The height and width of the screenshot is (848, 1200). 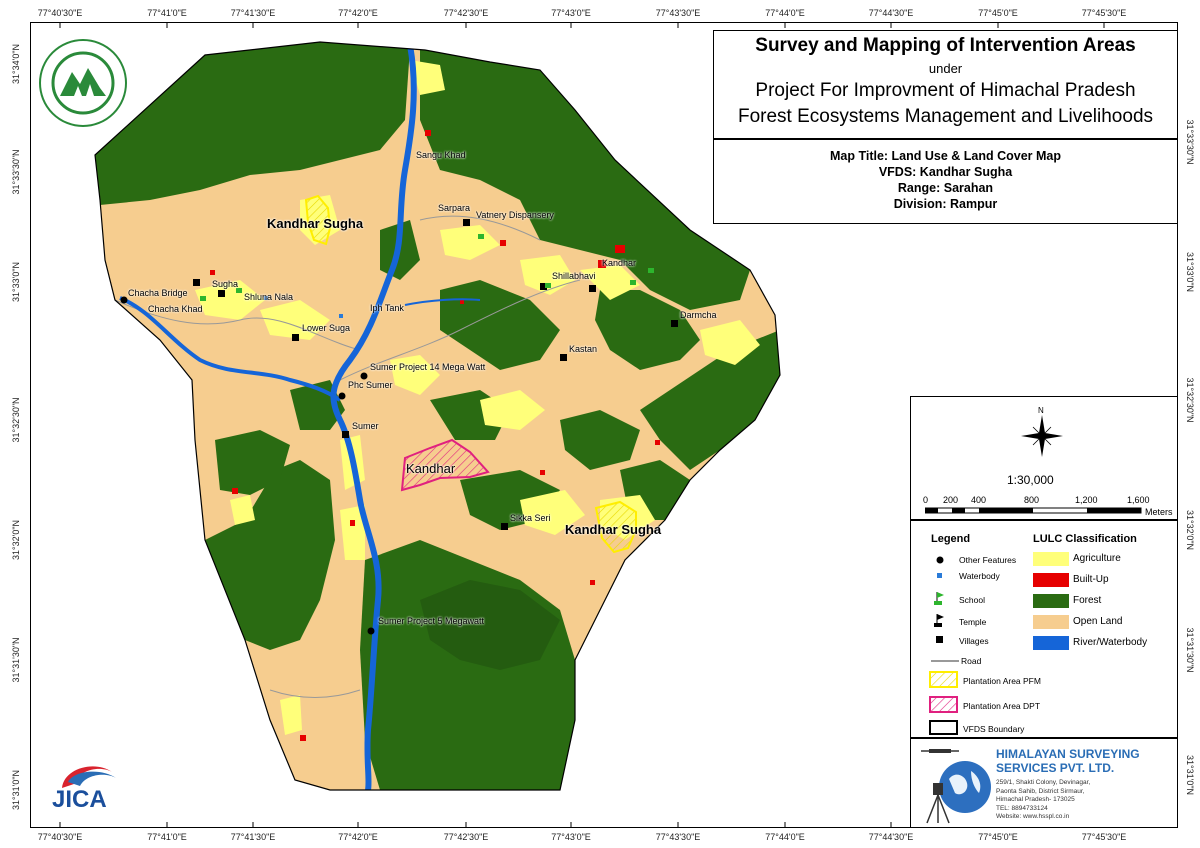 I want to click on village-symbol-icon, so click(x=939, y=639).